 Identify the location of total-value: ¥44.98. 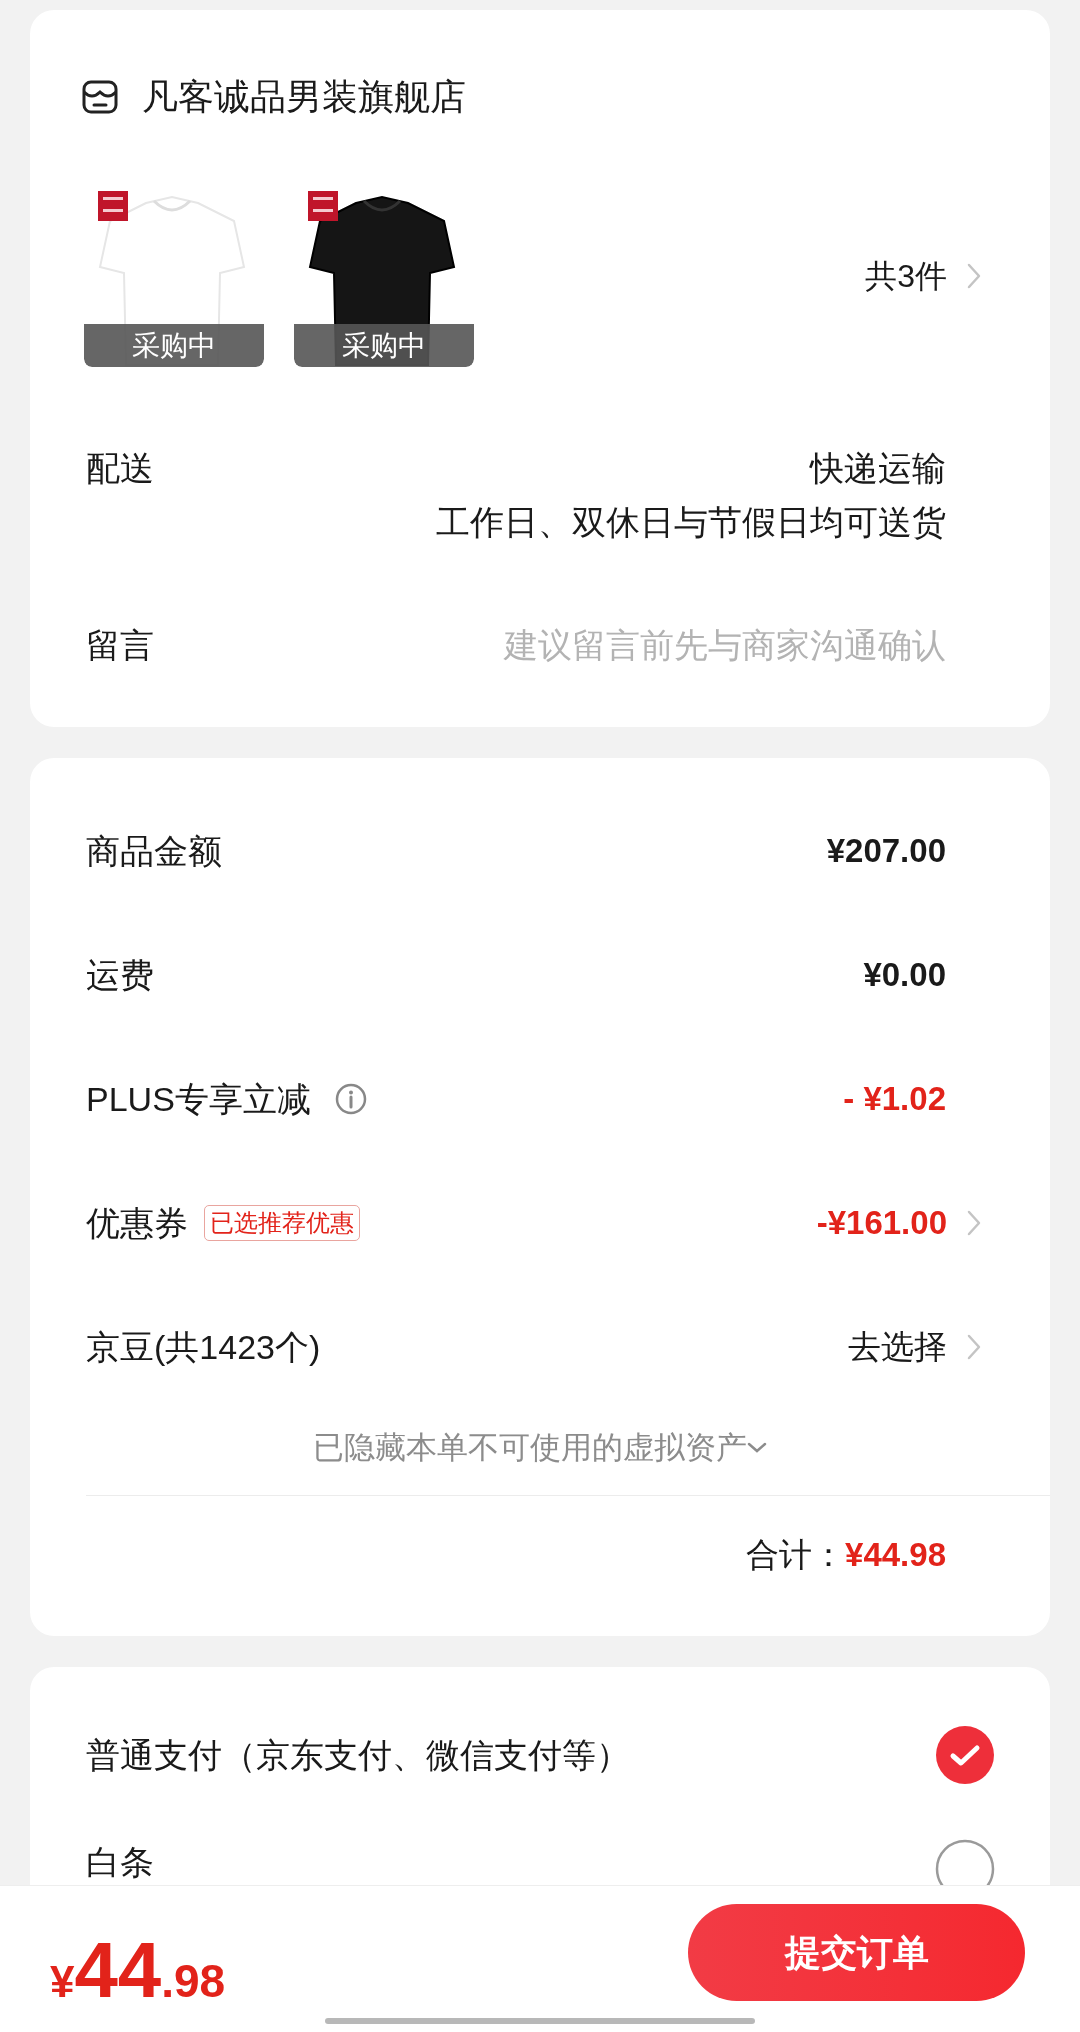
(895, 1555).